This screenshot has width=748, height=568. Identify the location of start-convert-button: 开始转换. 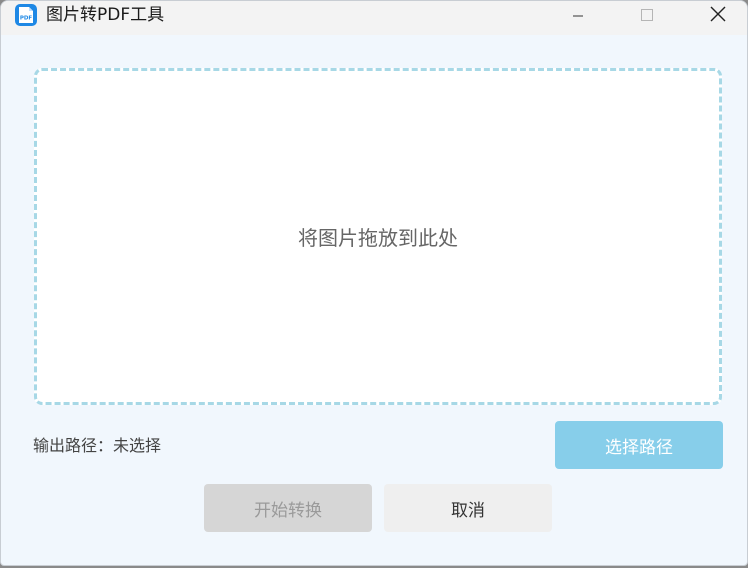
(288, 508).